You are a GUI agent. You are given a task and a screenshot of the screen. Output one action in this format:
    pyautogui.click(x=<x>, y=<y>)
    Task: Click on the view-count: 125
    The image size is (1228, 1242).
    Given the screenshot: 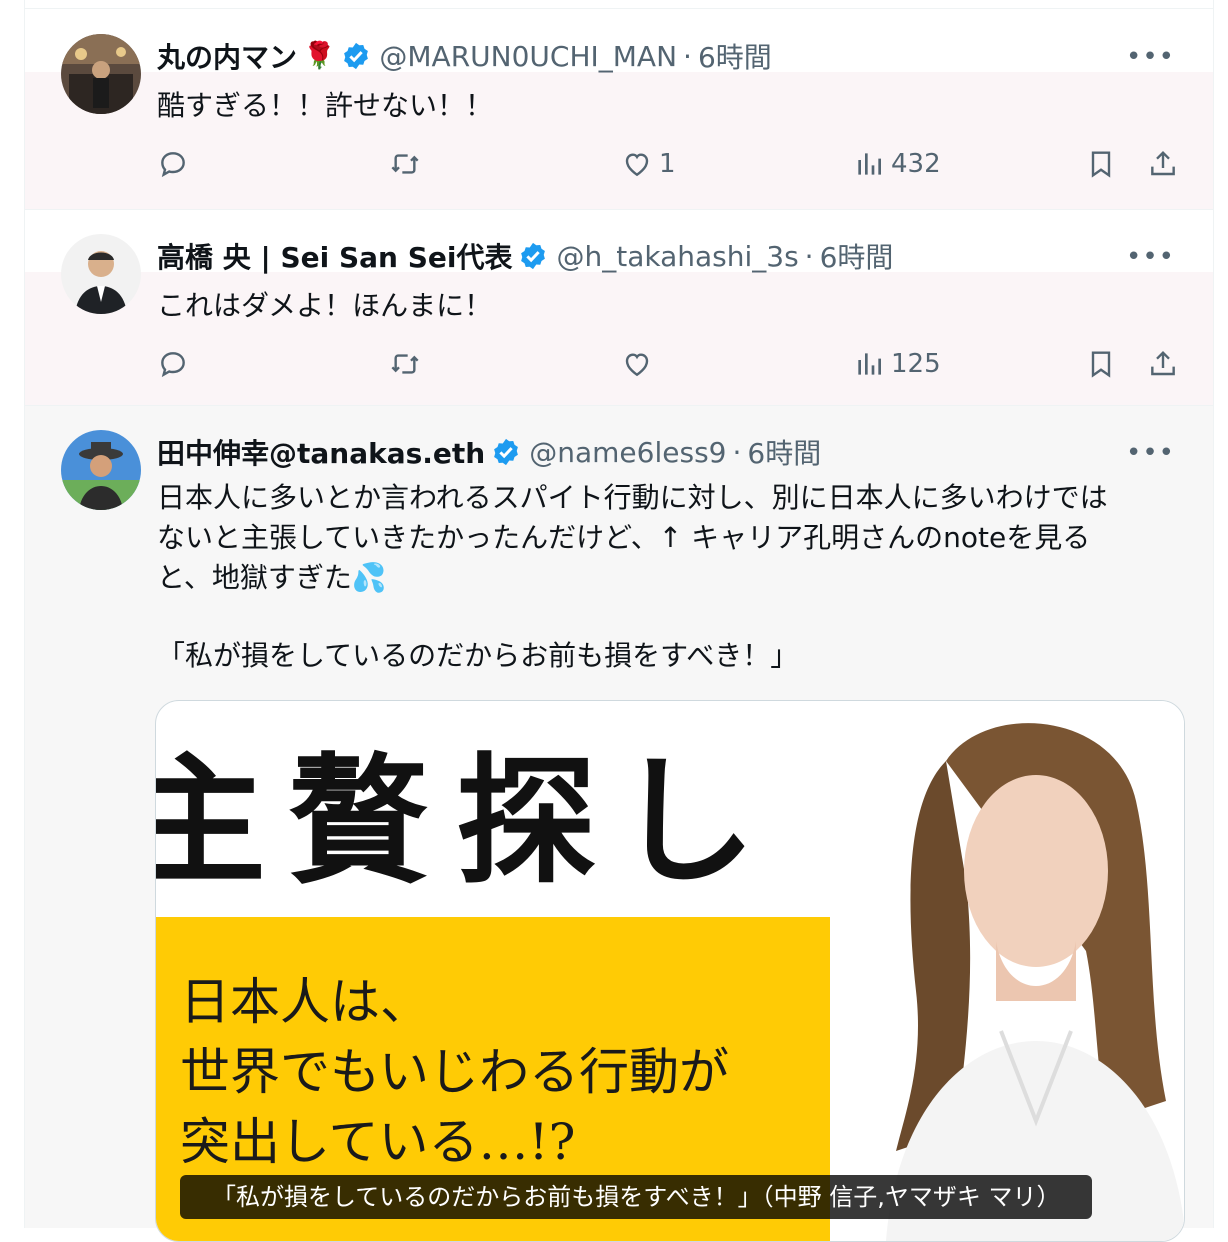 What is the action you would take?
    pyautogui.click(x=916, y=364)
    